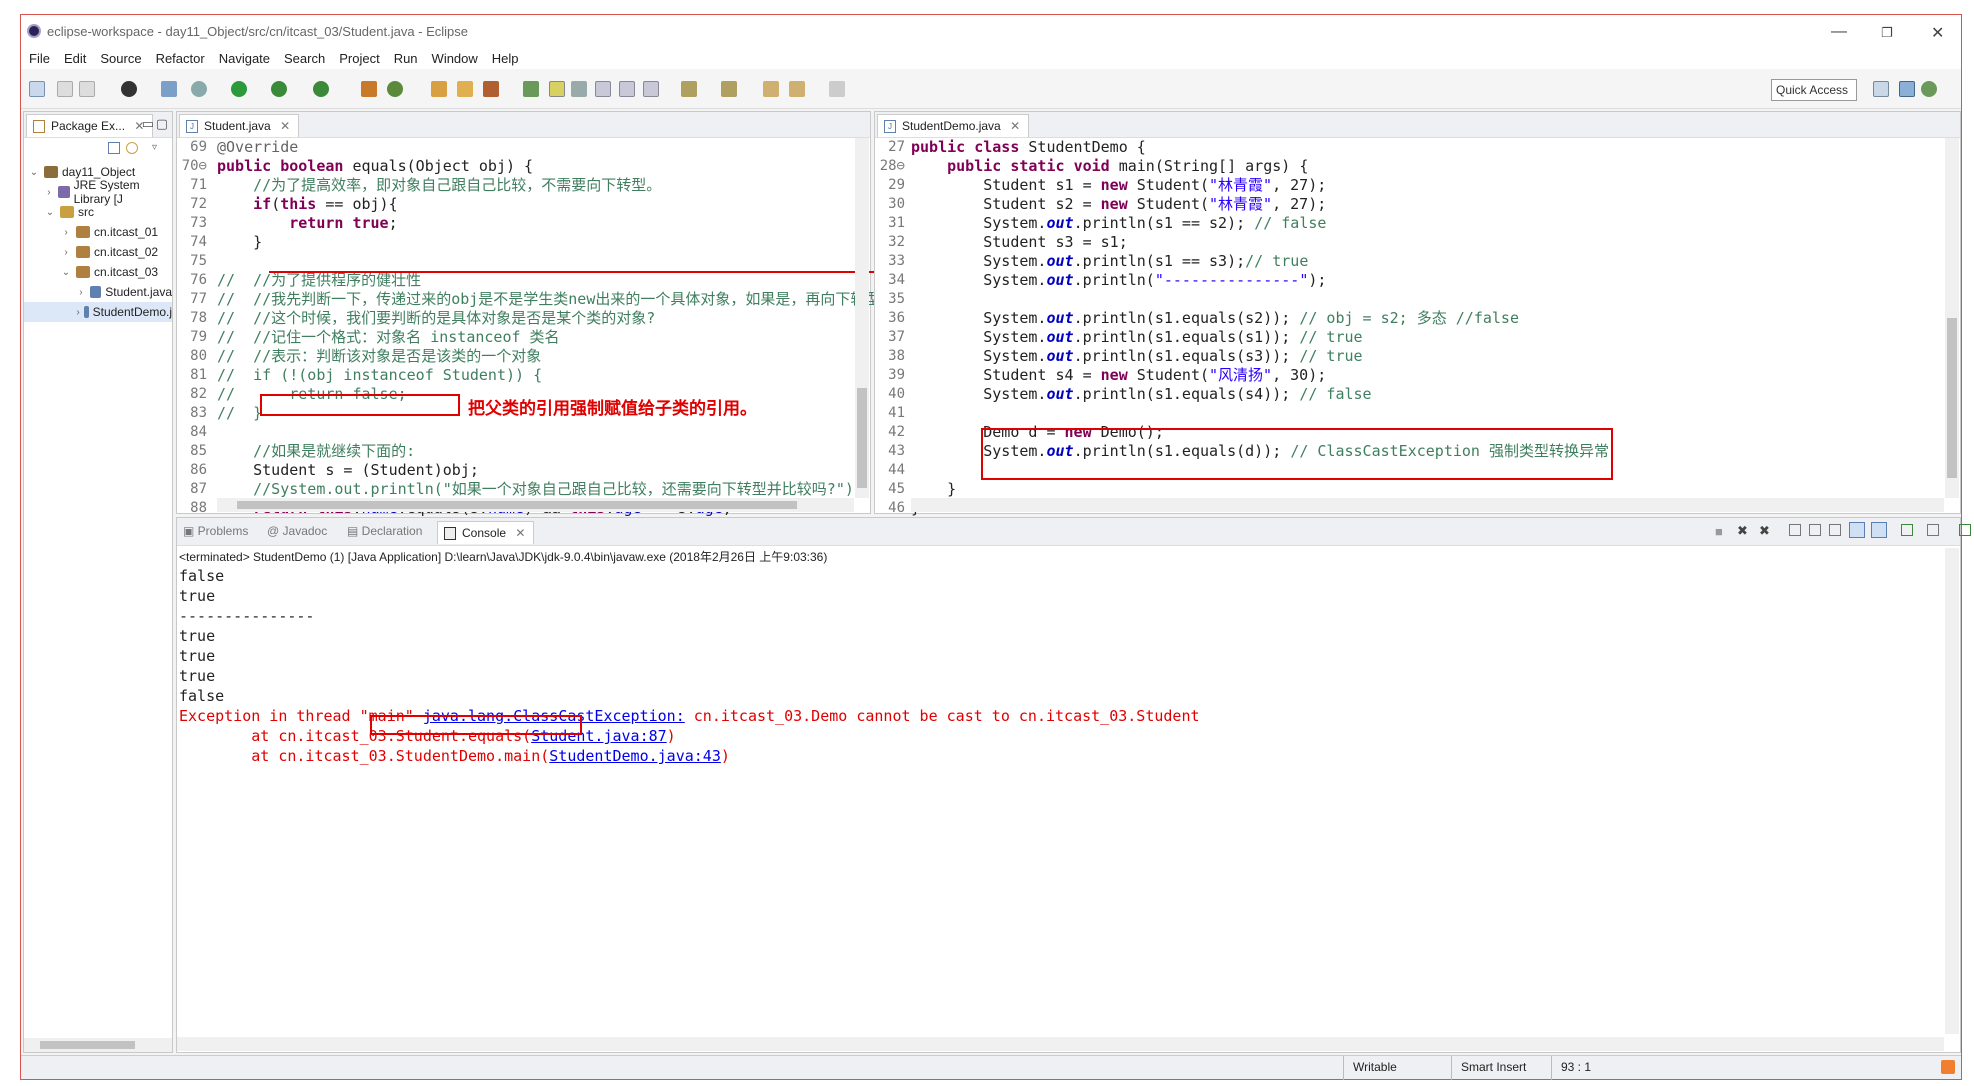 The width and height of the screenshot is (1974, 1086). Describe the element at coordinates (531, 89) in the screenshot. I see `toggle-mark-occurrences-icon` at that location.